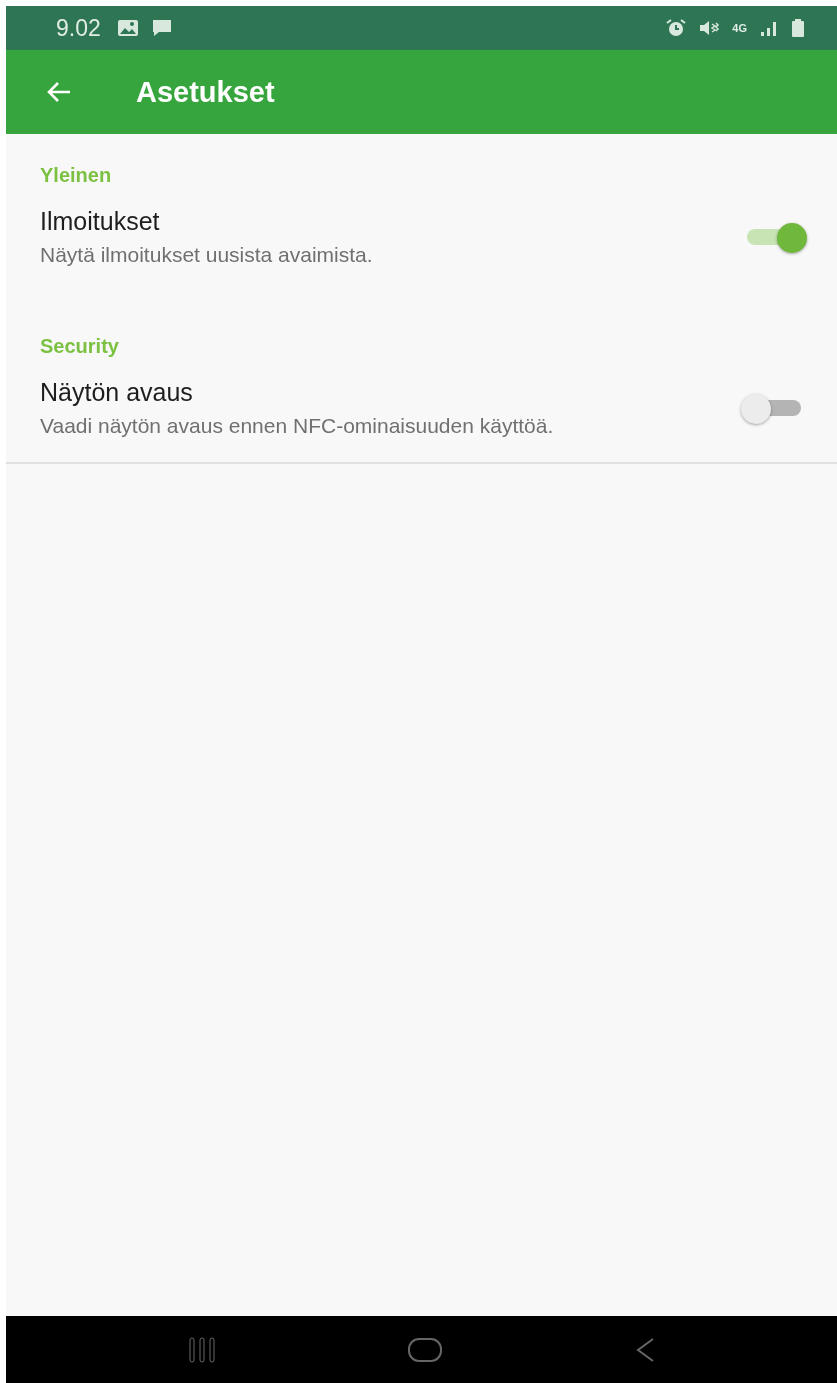 This screenshot has height=1383, width=837. What do you see at coordinates (100, 221) in the screenshot?
I see `setting-title: Ilmoitukset` at bounding box center [100, 221].